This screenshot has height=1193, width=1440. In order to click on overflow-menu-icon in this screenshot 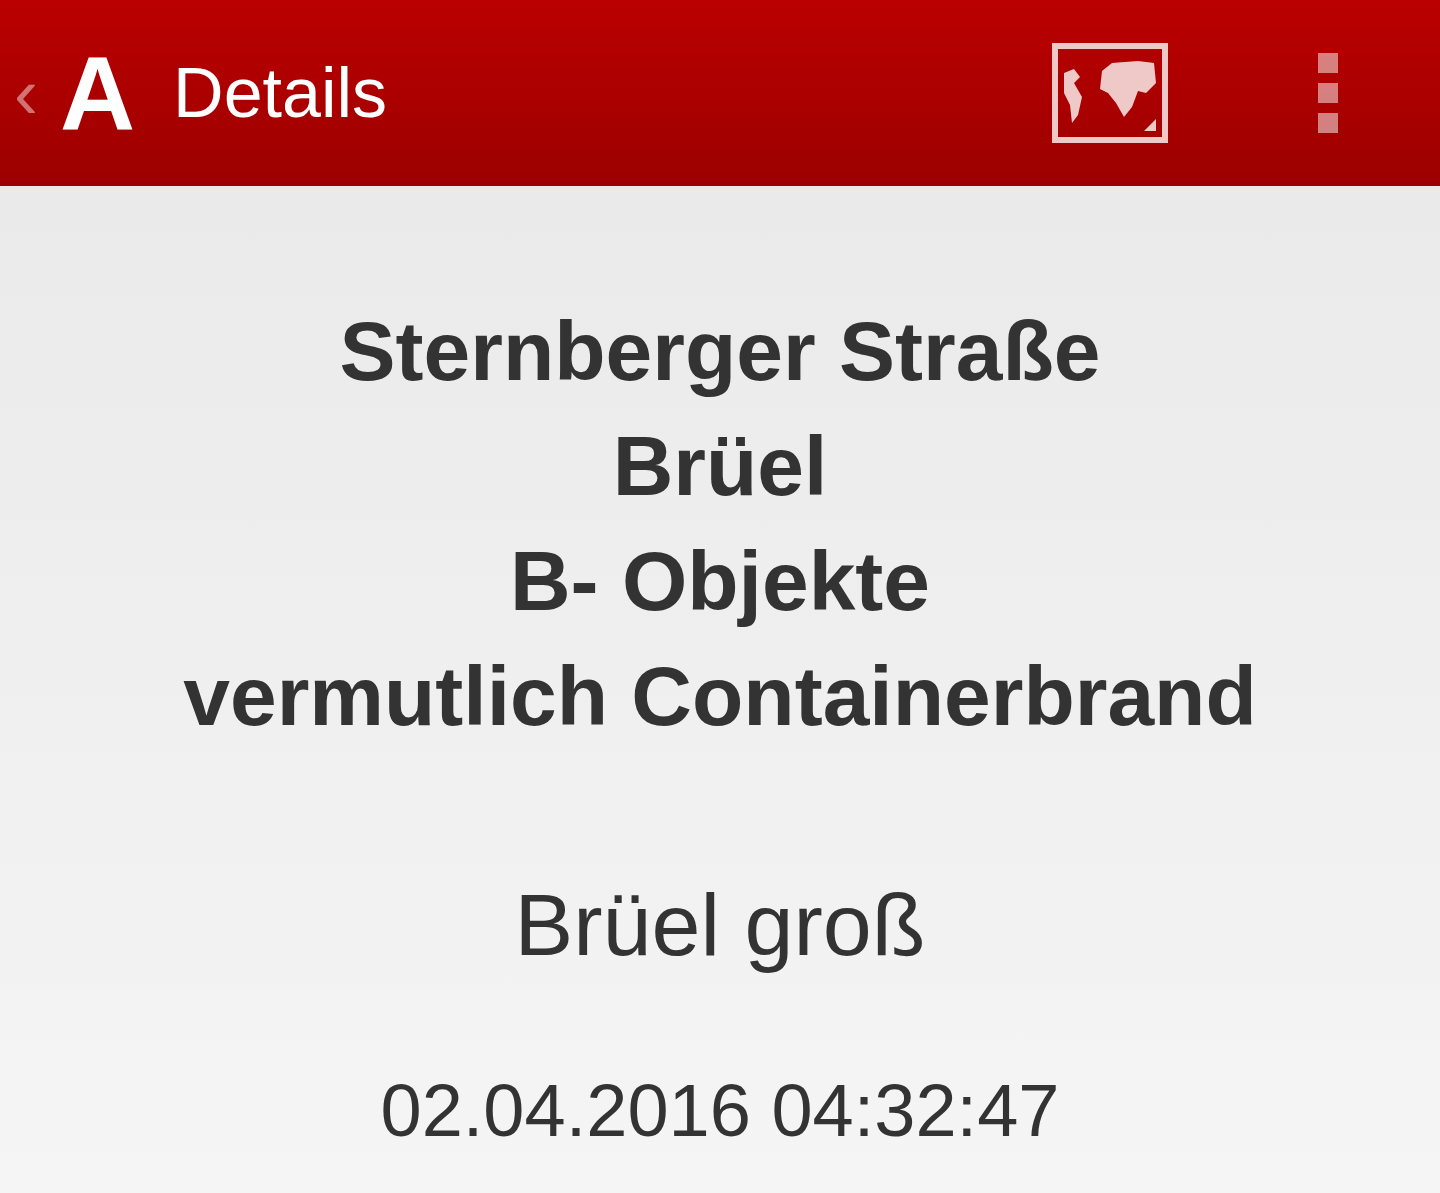, I will do `click(1329, 93)`.